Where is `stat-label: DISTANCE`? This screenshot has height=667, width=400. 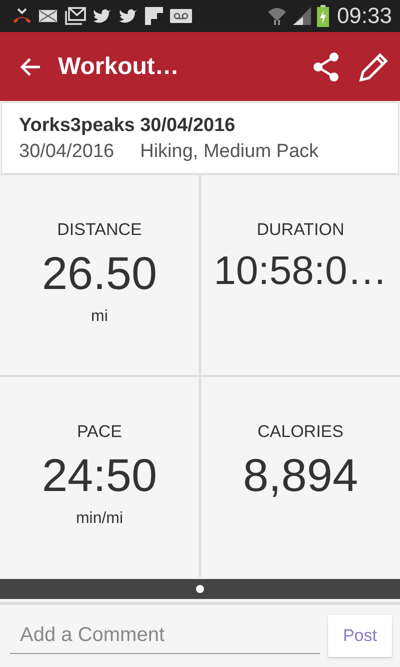 stat-label: DISTANCE is located at coordinates (99, 230).